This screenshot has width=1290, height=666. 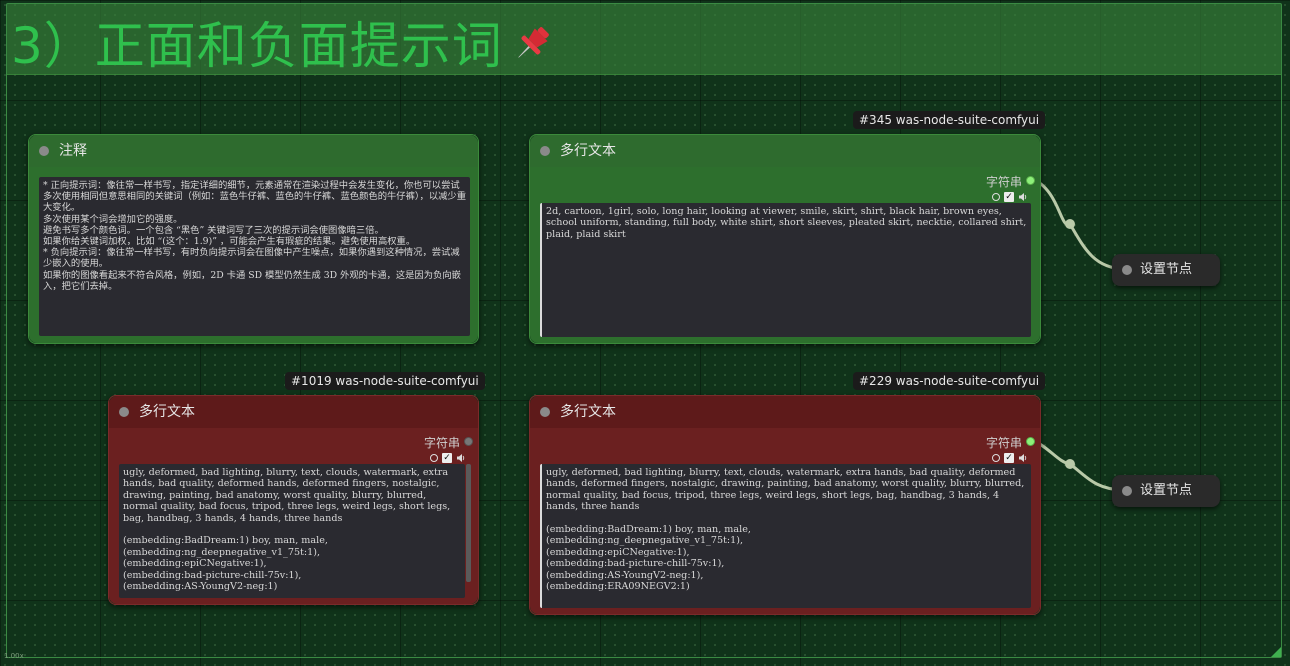 I want to click on group-header: 3）正面和负面提示词, so click(x=644, y=39).